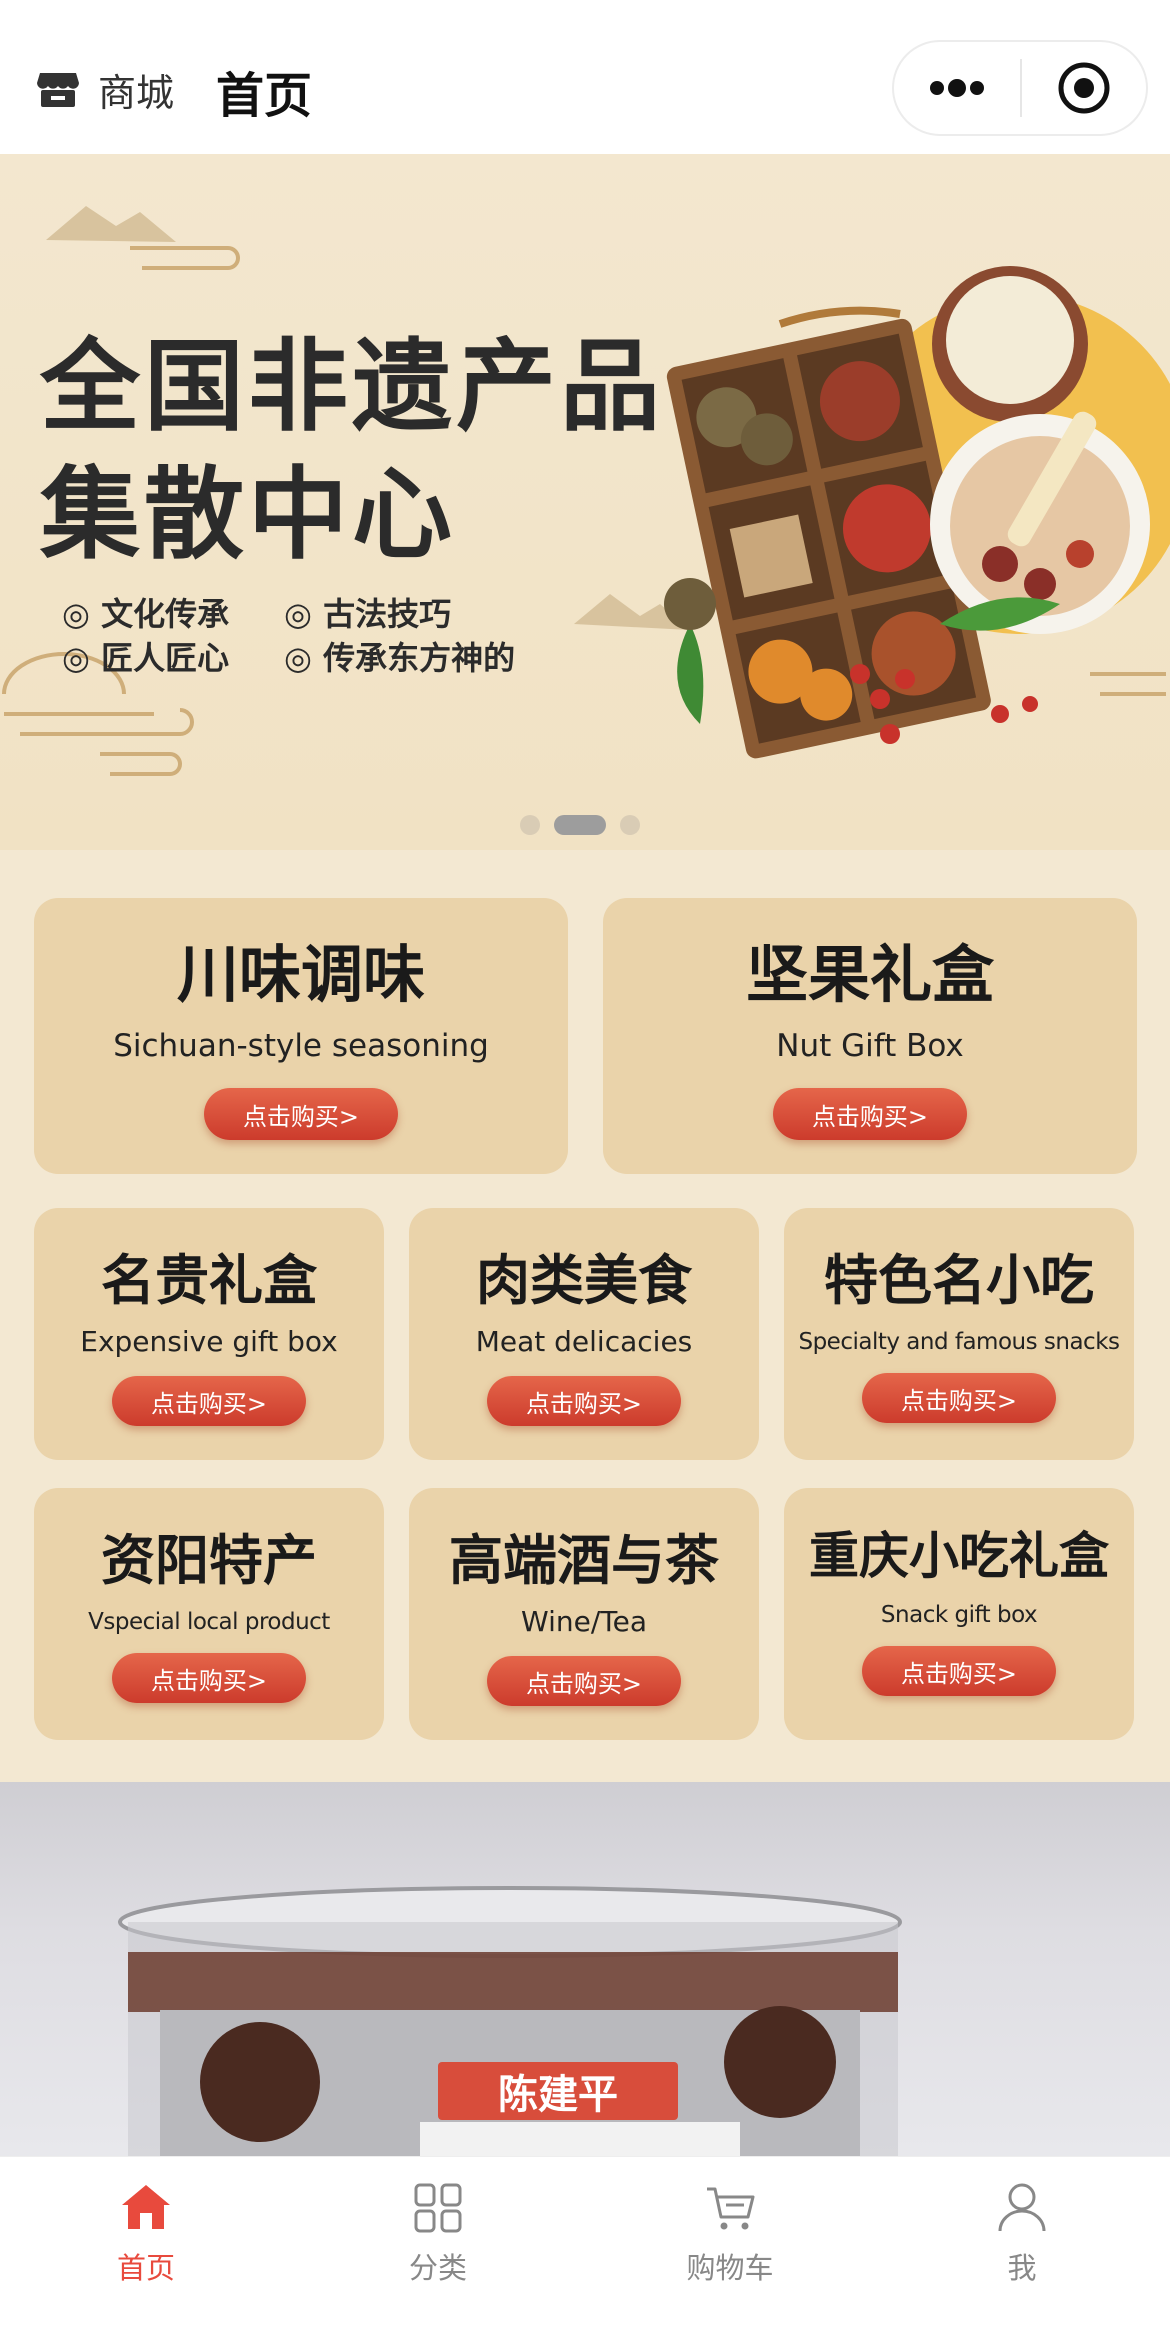  I want to click on banner-feature: ◎ 古法技巧, so click(368, 614).